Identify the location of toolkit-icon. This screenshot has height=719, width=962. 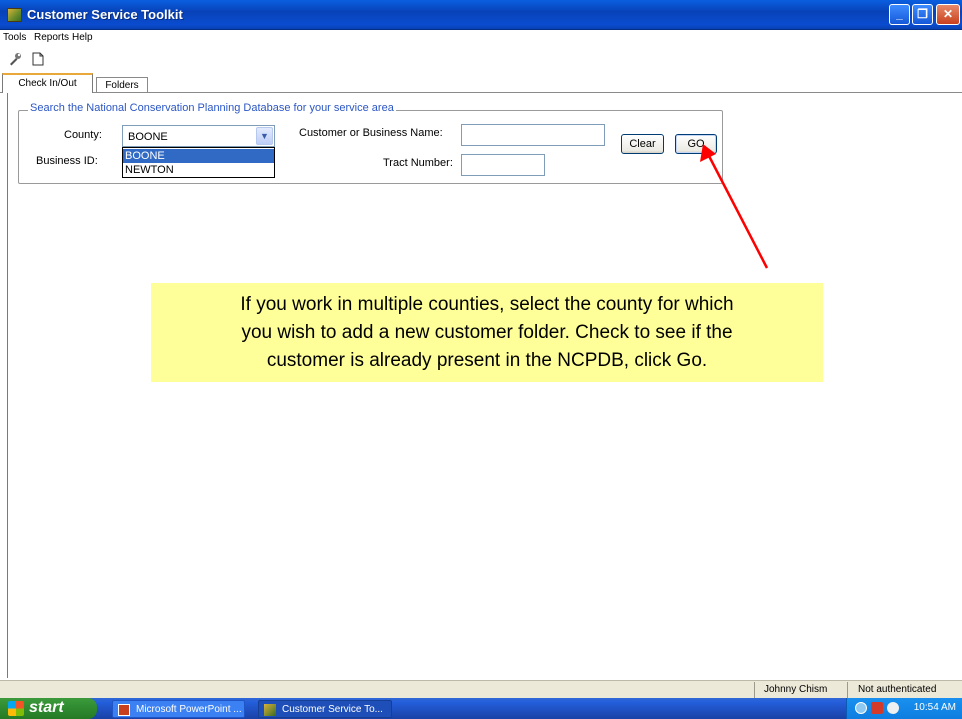
(270, 710).